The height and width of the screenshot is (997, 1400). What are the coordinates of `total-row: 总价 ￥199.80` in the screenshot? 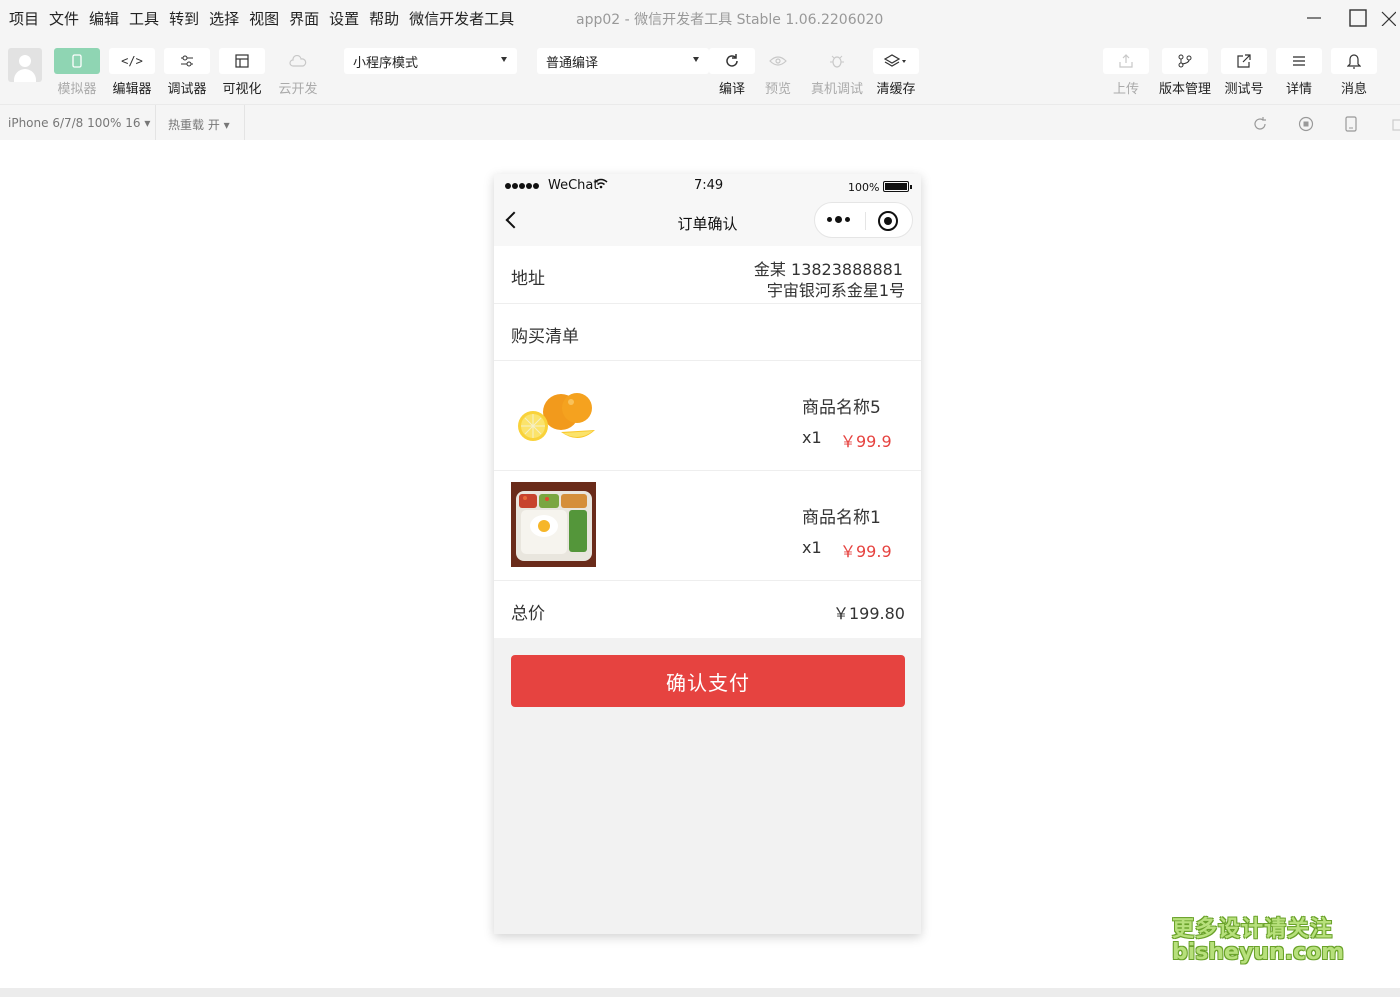 It's located at (707, 609).